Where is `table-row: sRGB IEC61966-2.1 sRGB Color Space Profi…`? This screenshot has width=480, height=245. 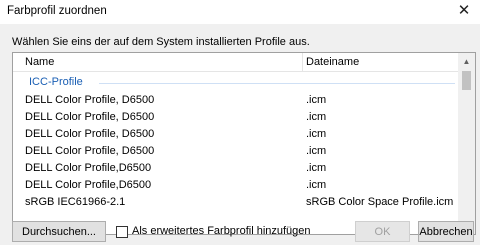 table-row: sRGB IEC61966-2.1 sRGB Color Space Profi… is located at coordinates (235, 203).